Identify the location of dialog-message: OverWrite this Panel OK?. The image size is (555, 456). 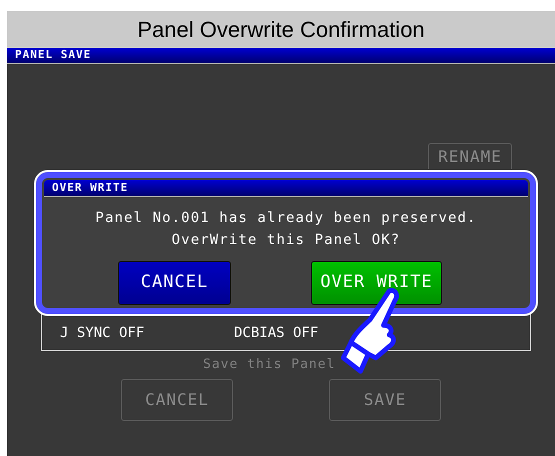
(286, 240).